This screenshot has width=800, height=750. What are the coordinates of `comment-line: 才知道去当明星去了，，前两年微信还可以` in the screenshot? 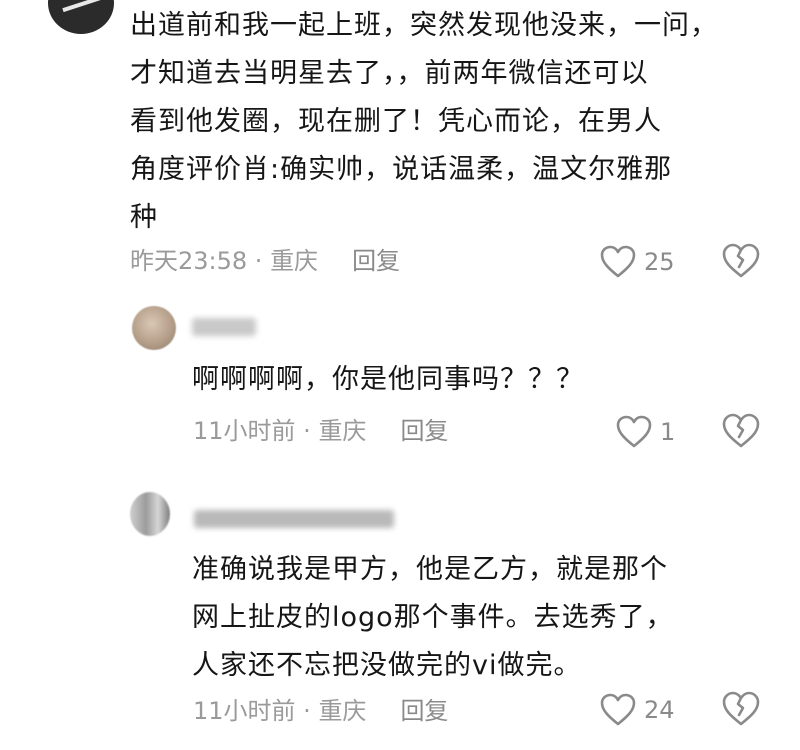 It's located at (389, 73).